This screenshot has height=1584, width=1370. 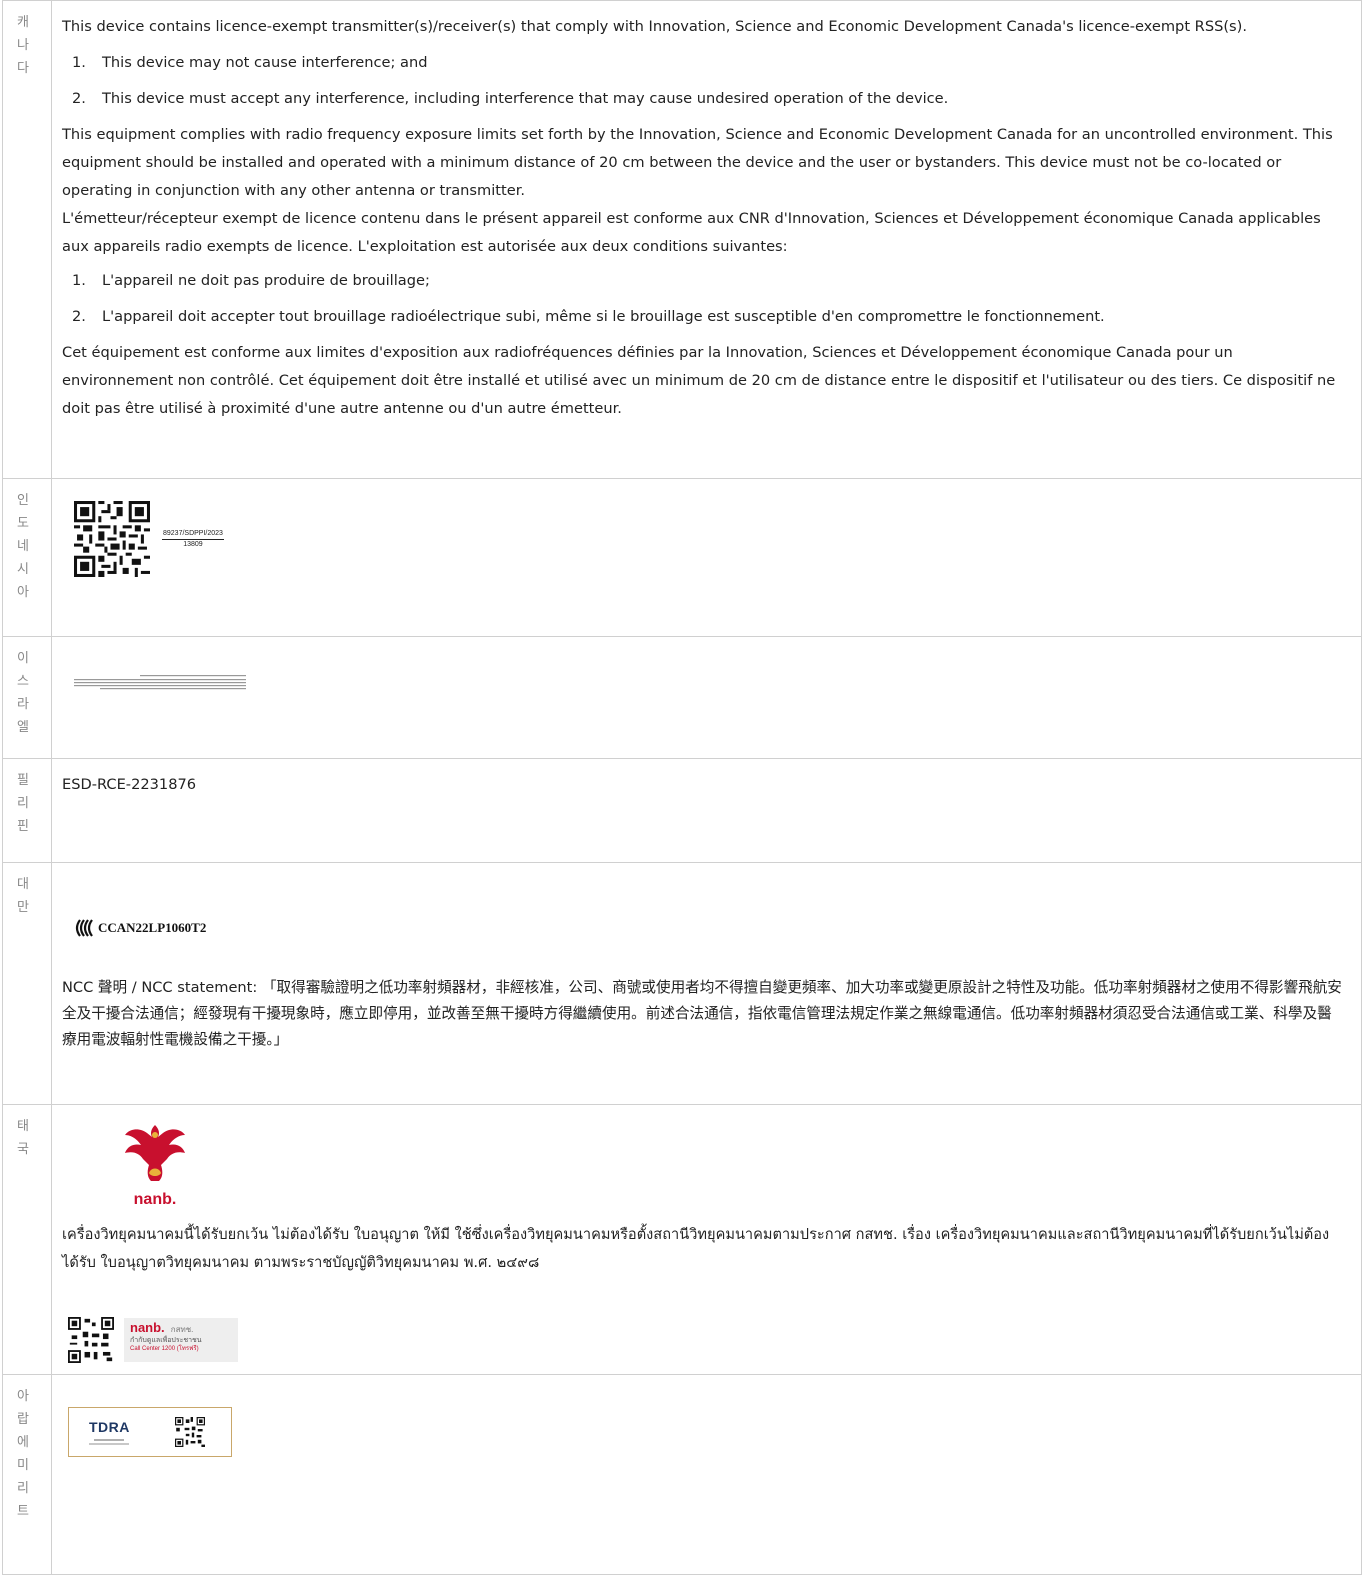 What do you see at coordinates (23, 1149) in the screenshot?
I see `country-char: 국` at bounding box center [23, 1149].